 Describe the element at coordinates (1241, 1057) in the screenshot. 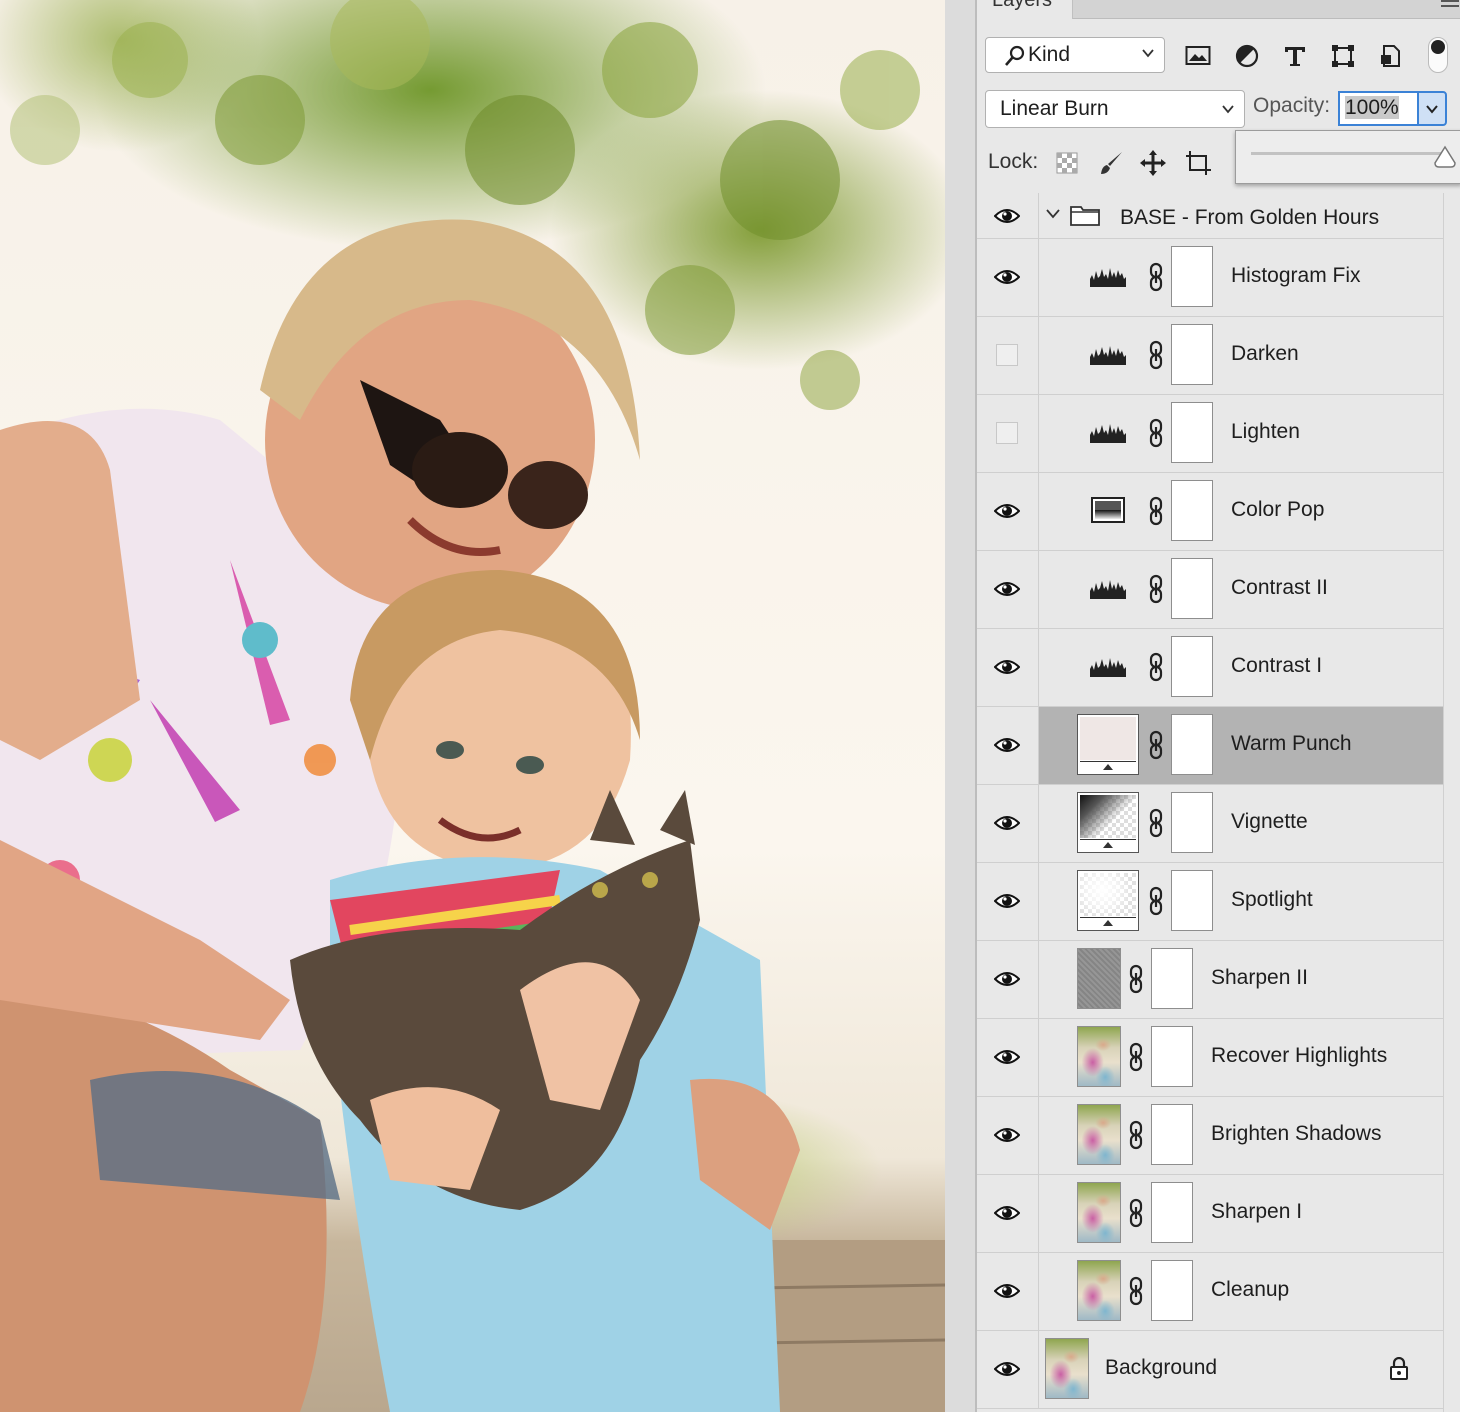

I see `layer-content: Recover Highlights` at that location.